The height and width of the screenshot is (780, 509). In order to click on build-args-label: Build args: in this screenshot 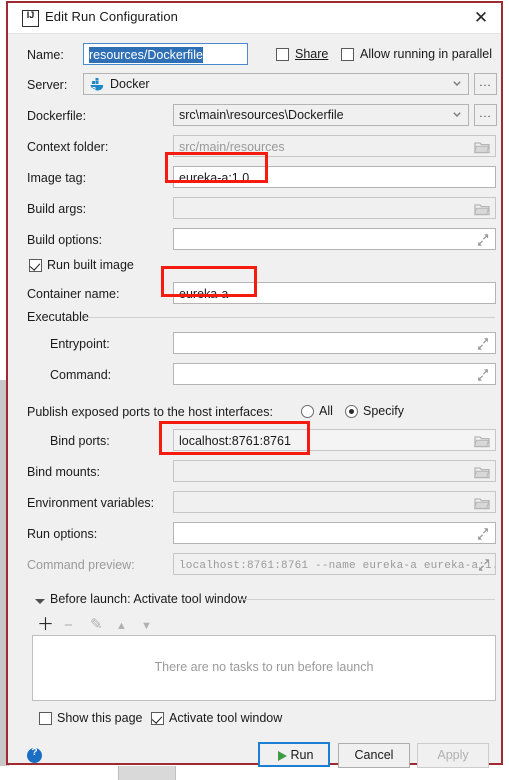, I will do `click(57, 209)`.